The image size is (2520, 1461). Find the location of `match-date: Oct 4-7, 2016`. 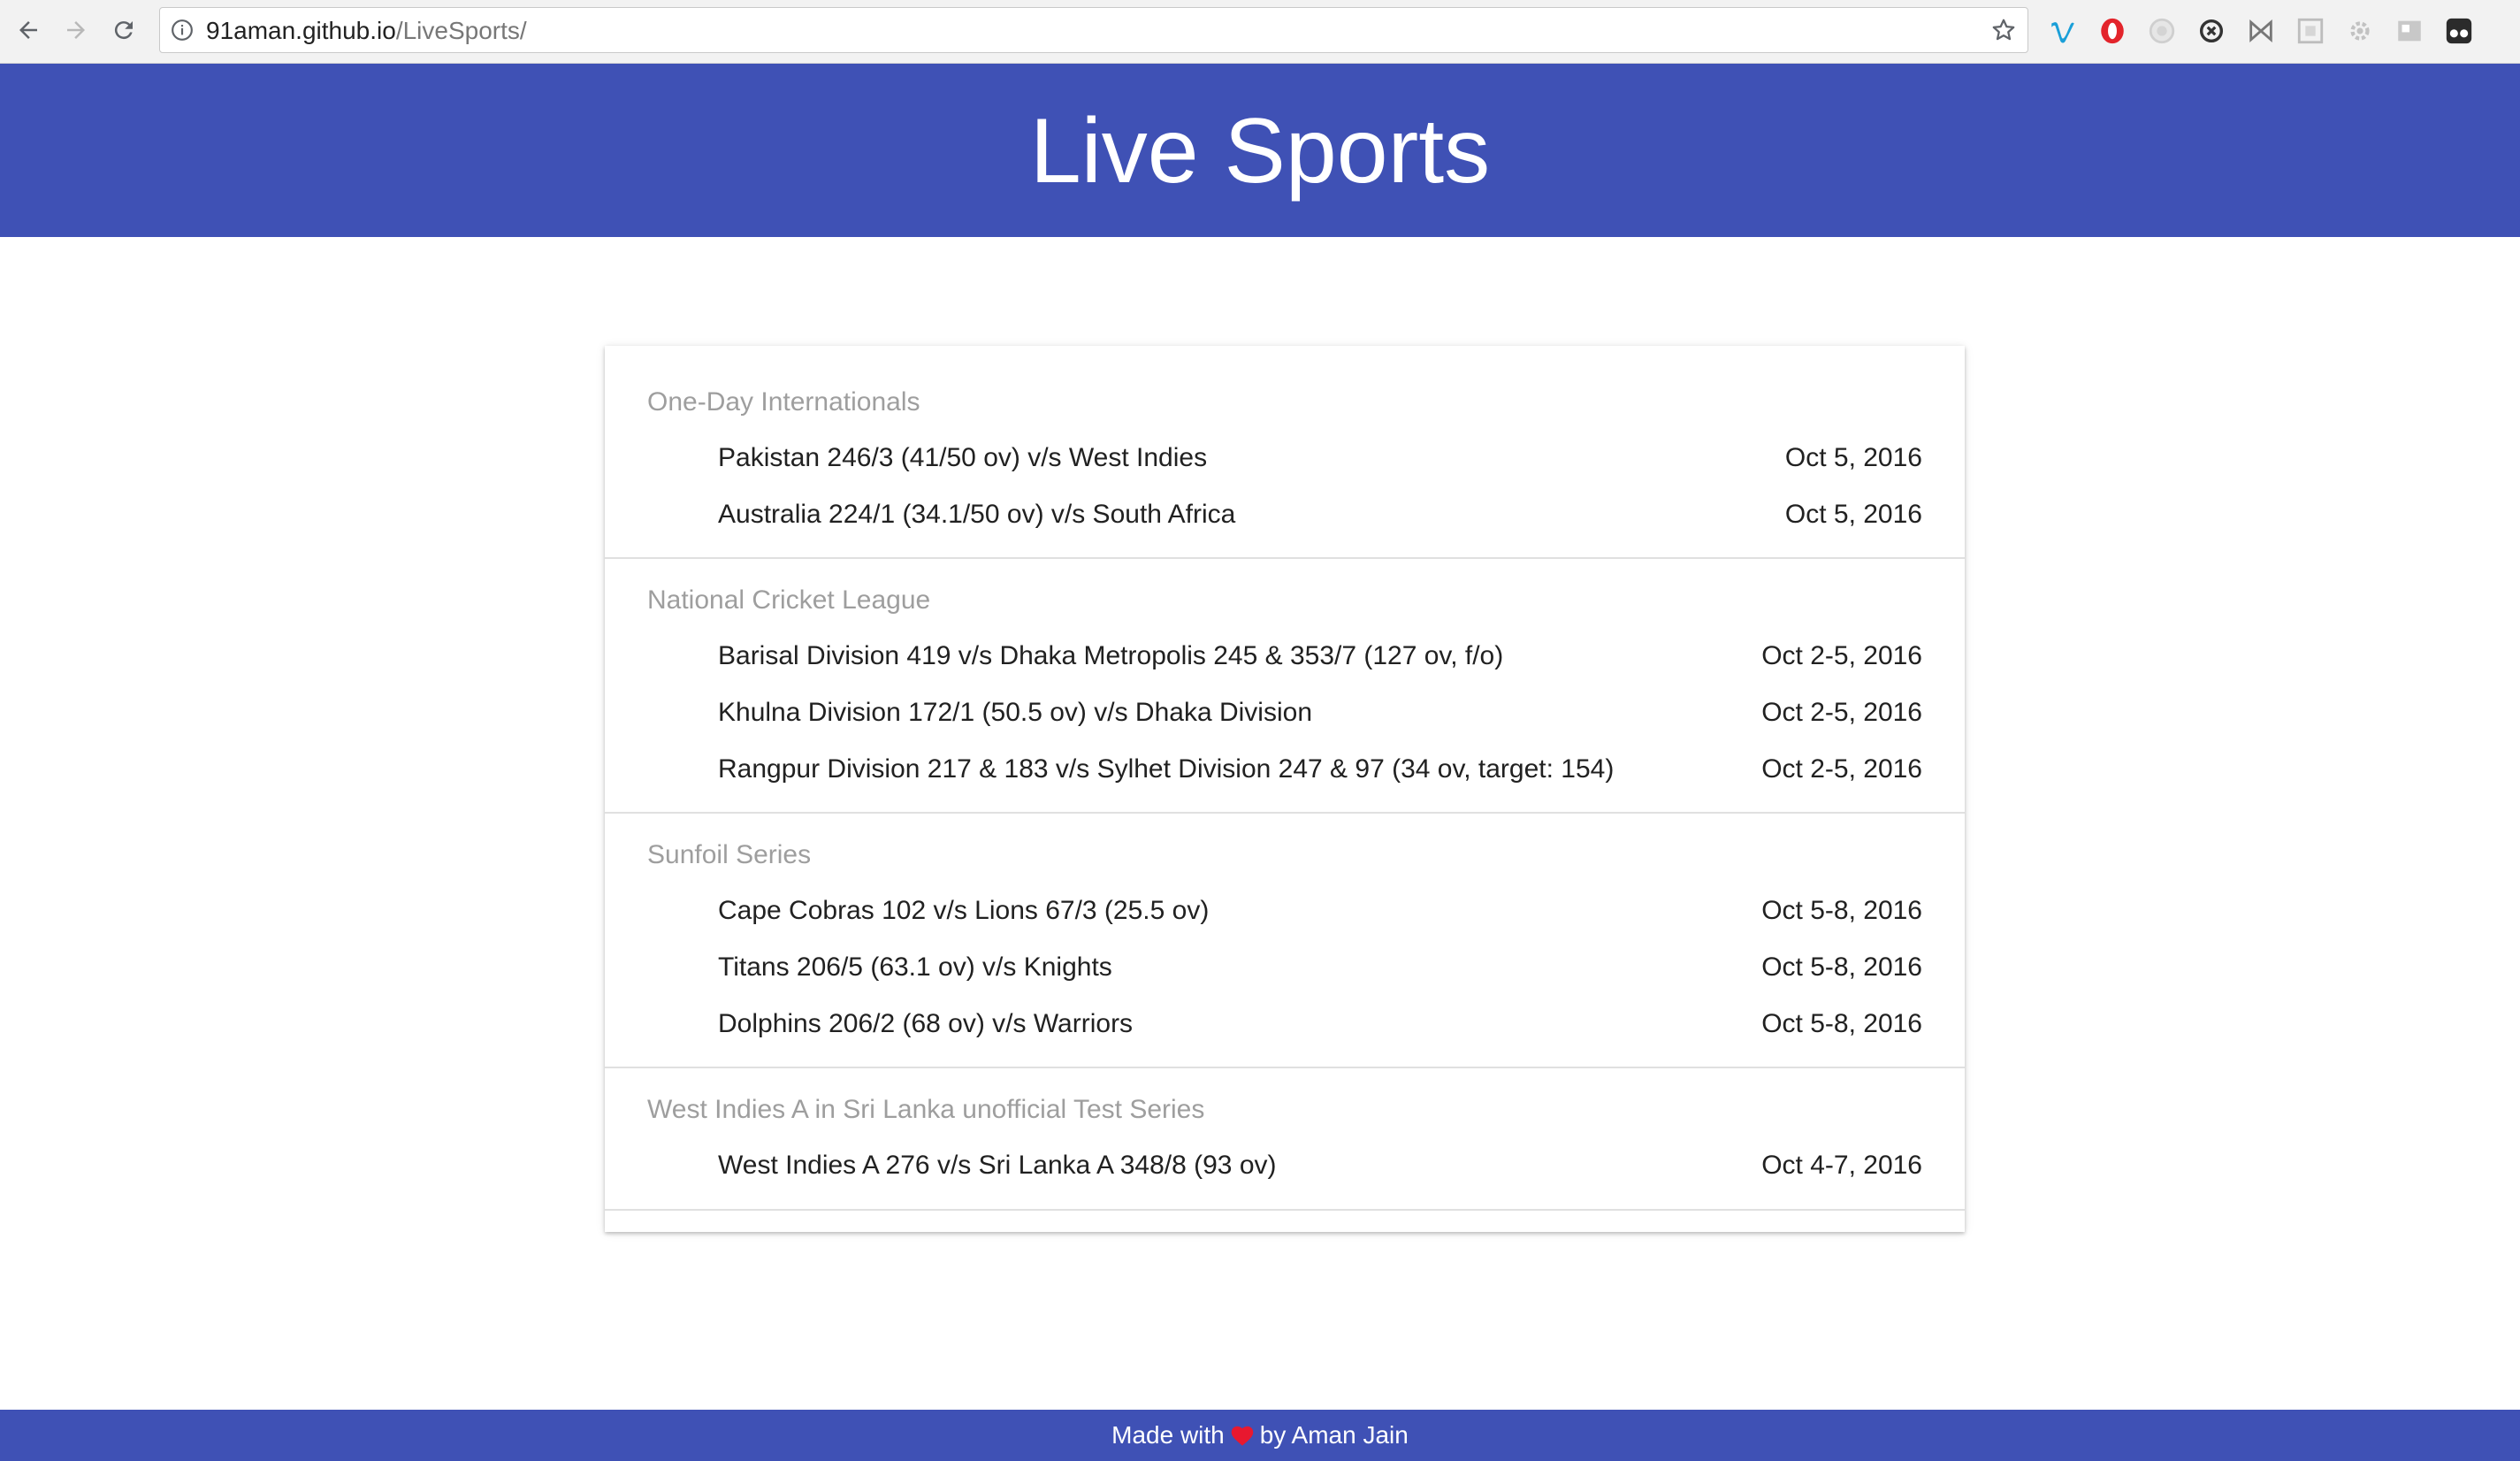

match-date: Oct 4-7, 2016 is located at coordinates (1841, 1165).